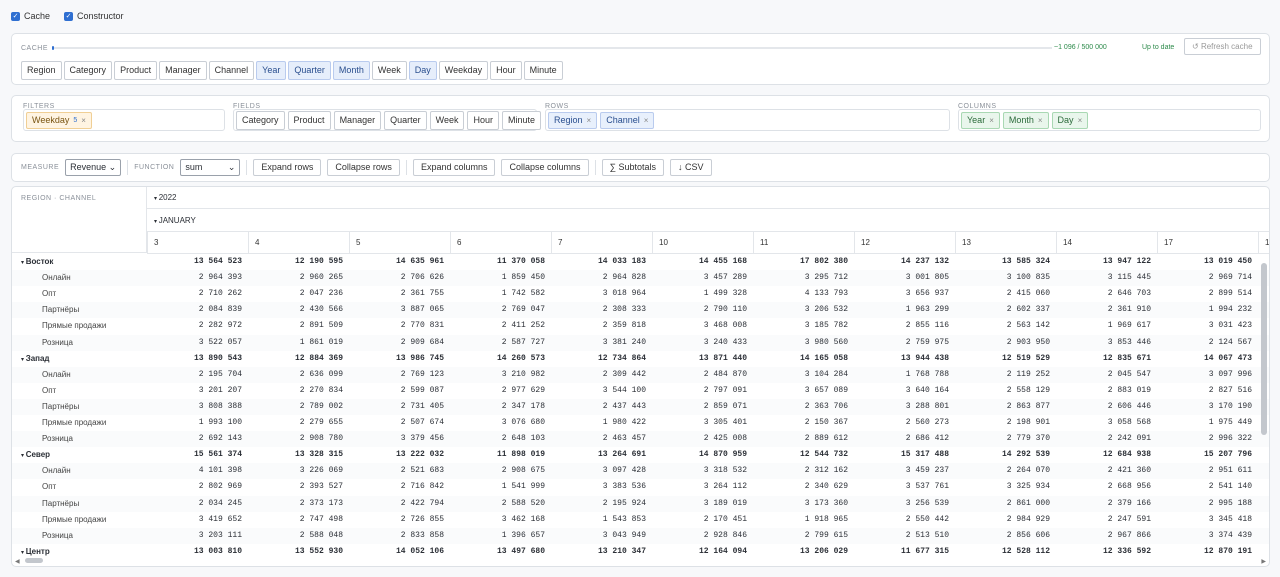 The height and width of the screenshot is (577, 1280). Describe the element at coordinates (823, 261) in the screenshot. I see `group-value-cell: 17 802 380` at that location.